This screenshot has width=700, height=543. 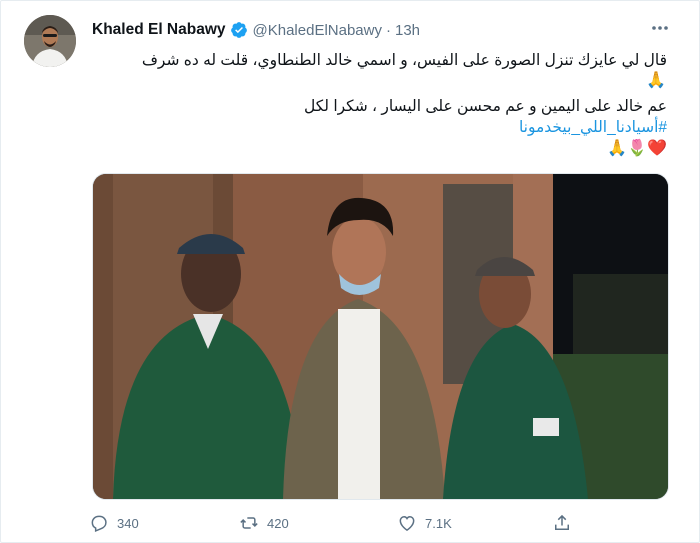 I want to click on hashtag-link: #أسيادنا_اللي_بيخدمونا, so click(x=593, y=127).